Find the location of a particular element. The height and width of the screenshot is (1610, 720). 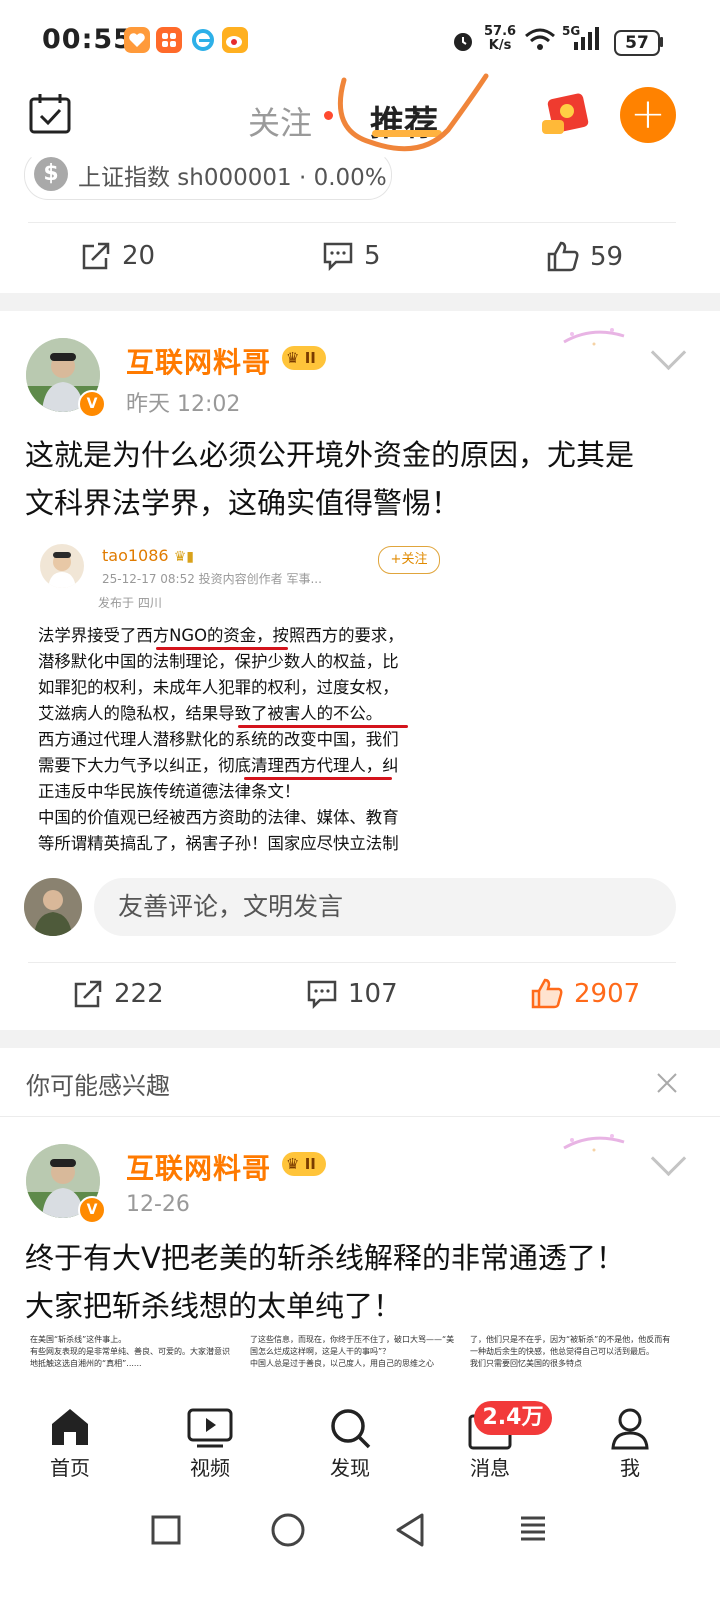

close-icon is located at coordinates (667, 1085).